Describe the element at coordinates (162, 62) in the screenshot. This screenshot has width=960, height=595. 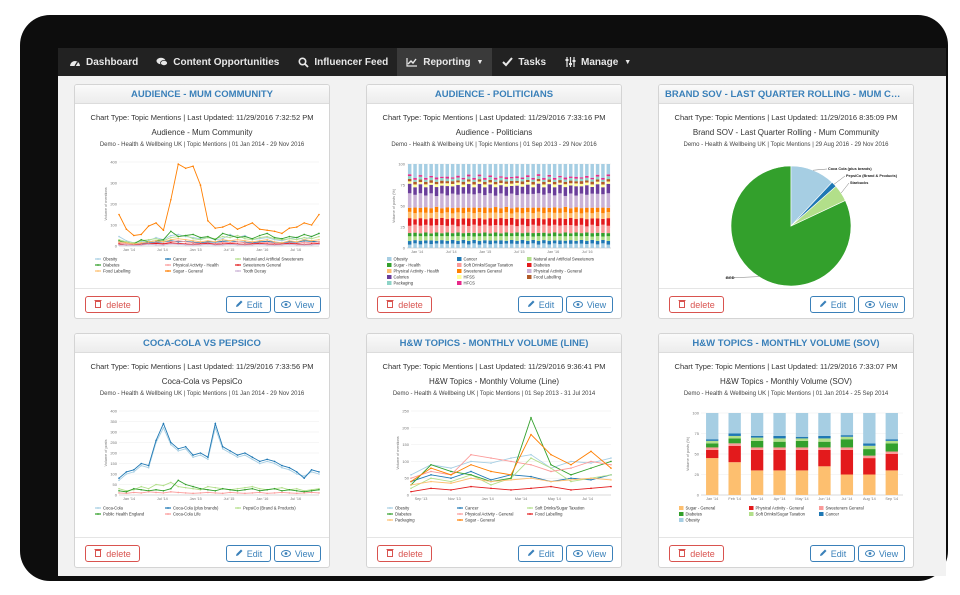
I see `chat-icon` at that location.